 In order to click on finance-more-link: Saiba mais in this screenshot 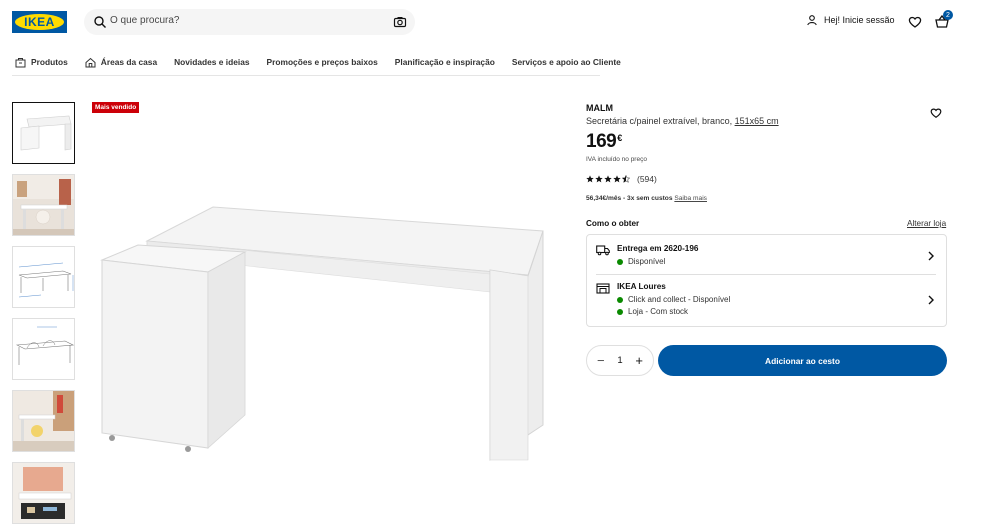, I will do `click(690, 198)`.